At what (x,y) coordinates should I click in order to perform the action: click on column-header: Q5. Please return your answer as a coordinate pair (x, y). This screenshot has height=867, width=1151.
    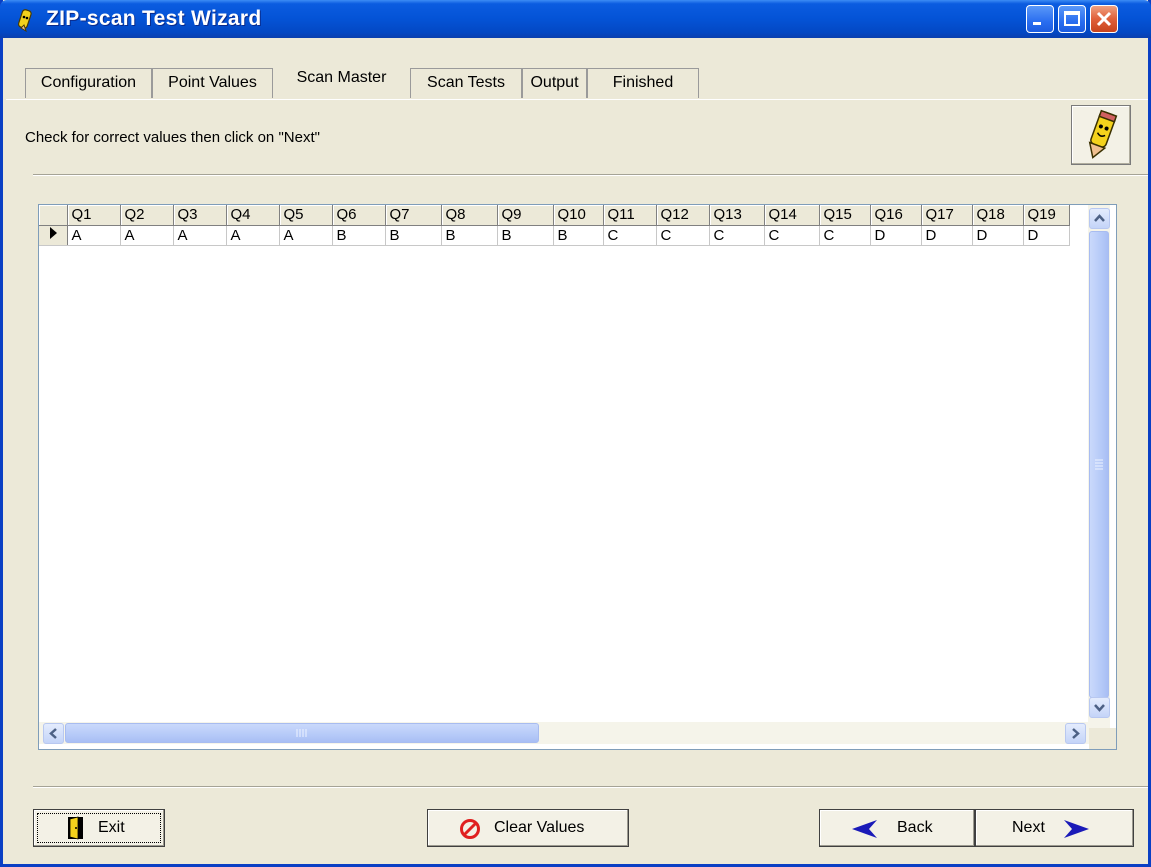
    Looking at the image, I should click on (306, 215).